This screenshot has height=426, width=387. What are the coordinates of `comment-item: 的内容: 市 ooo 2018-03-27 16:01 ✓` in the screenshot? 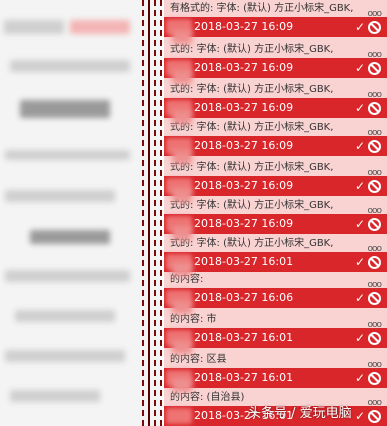 It's located at (275, 329).